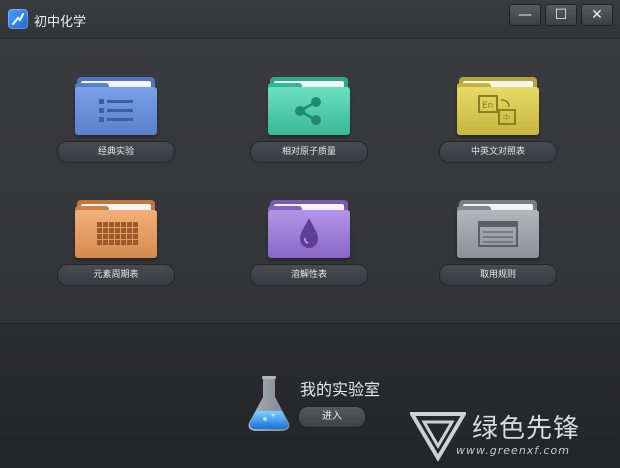 The height and width of the screenshot is (468, 620). What do you see at coordinates (332, 417) in the screenshot?
I see `enter-button: 进入` at bounding box center [332, 417].